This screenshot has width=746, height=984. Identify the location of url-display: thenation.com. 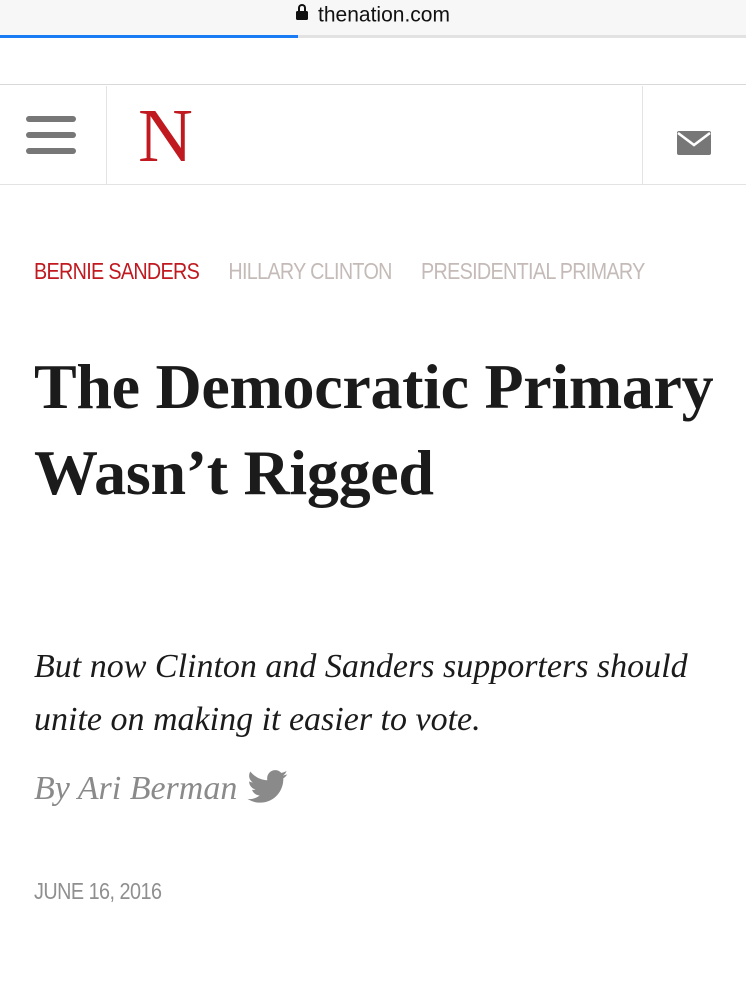
(373, 15).